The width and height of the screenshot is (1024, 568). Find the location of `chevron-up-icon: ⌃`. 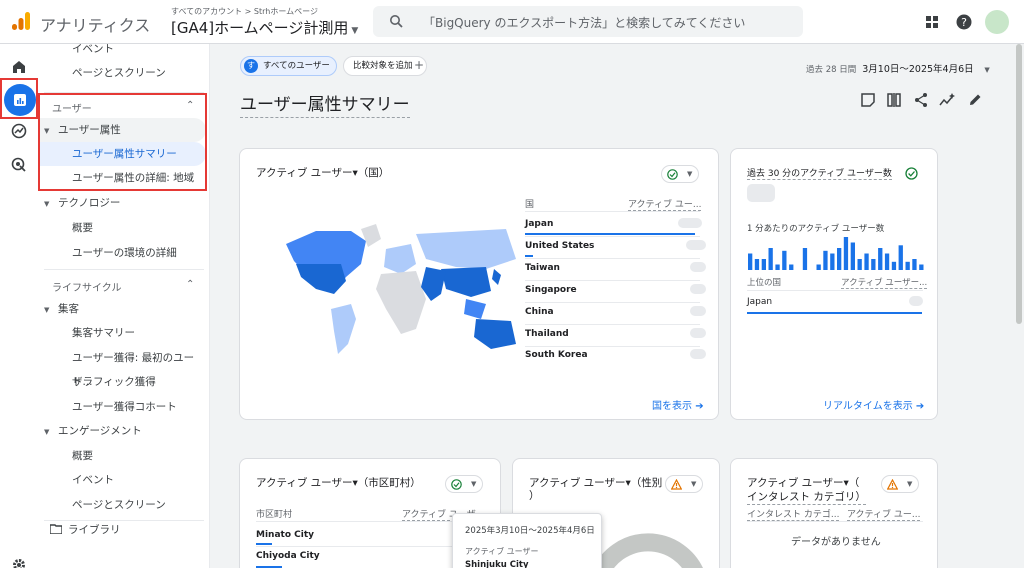

chevron-up-icon: ⌃ is located at coordinates (190, 284).